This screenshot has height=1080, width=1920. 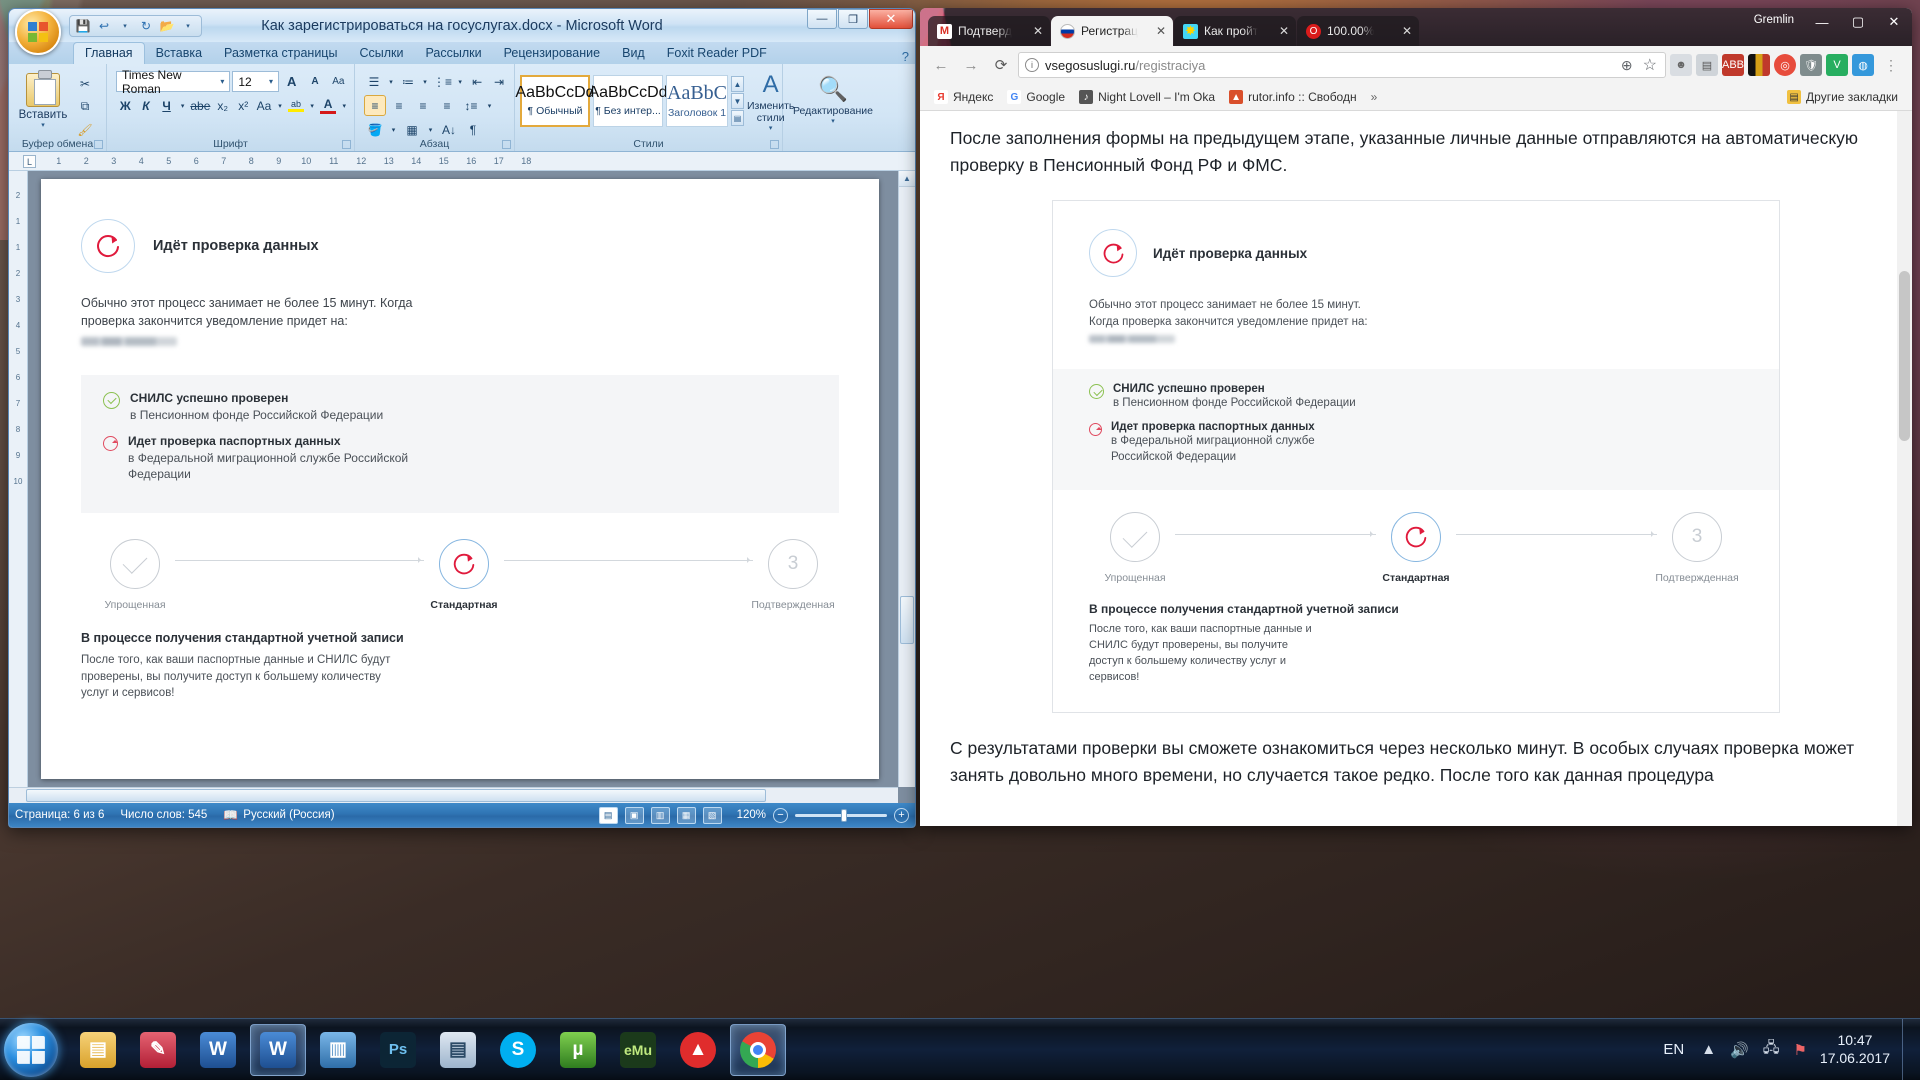 I want to click on bookmark-night-lovell: ♪ Night Lovell – I'm Oka, so click(x=1147, y=97).